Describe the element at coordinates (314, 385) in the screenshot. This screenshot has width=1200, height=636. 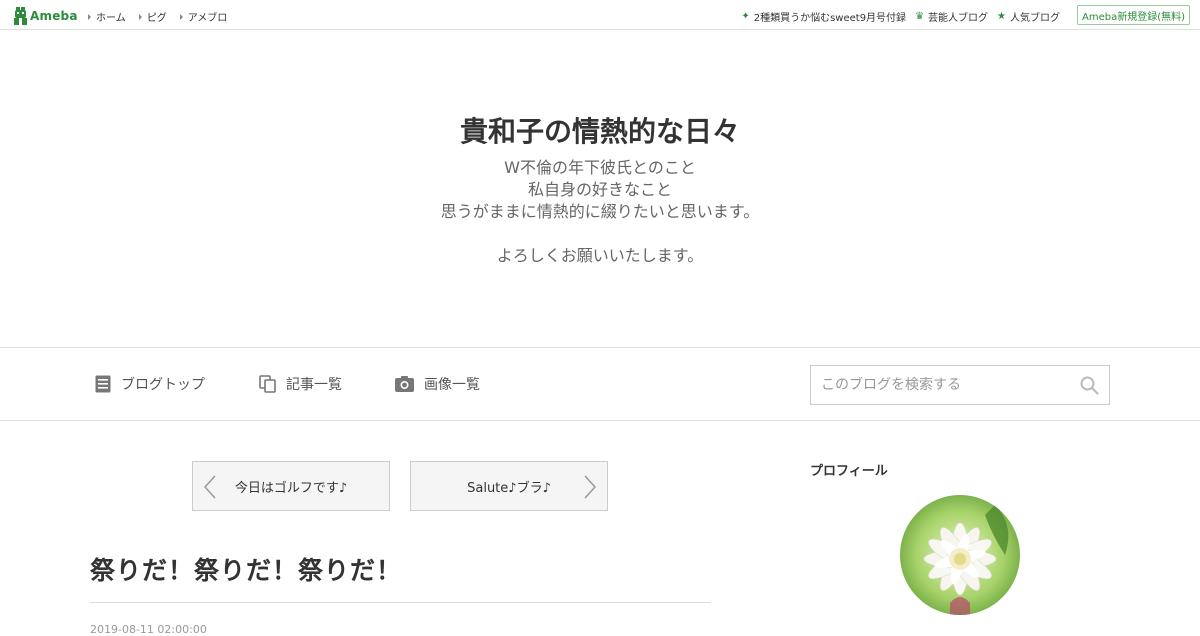
I see `nav-entry-list-label: 記事一覧` at that location.